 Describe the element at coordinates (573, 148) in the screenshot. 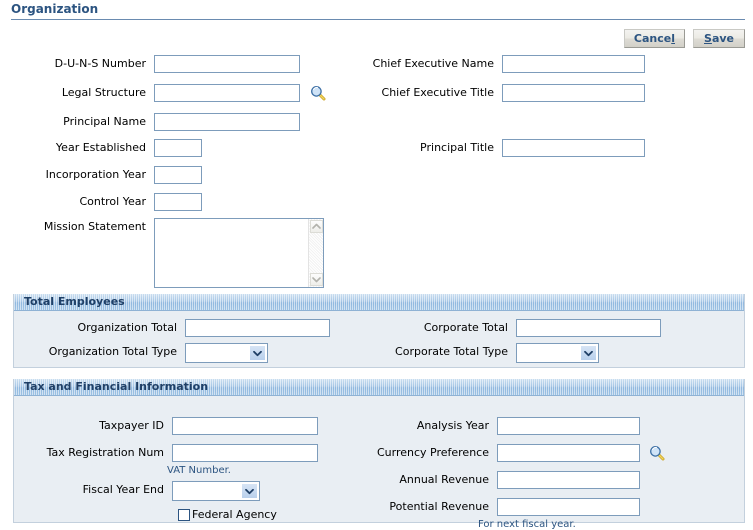

I see `principal-title-input` at that location.